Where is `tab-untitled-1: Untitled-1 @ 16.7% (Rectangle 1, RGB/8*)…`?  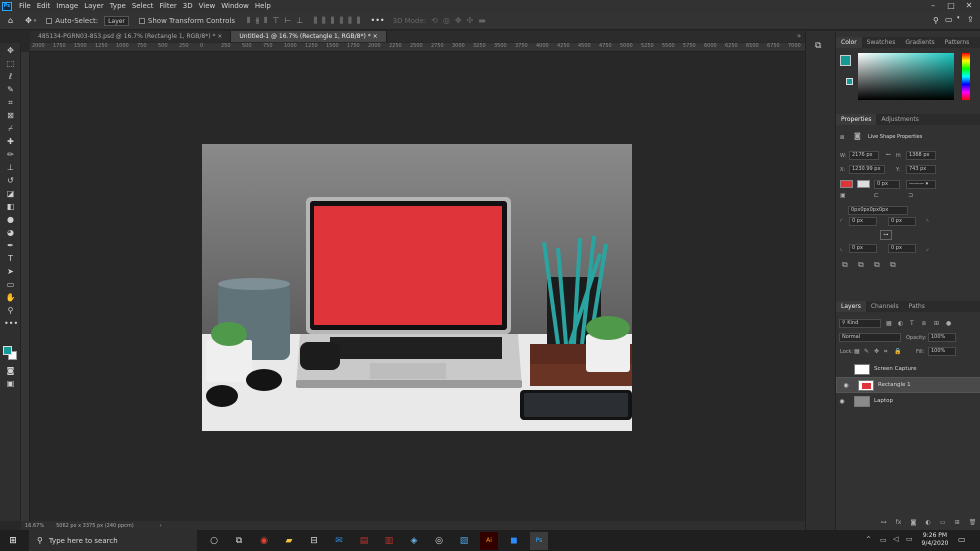 tab-untitled-1: Untitled-1 @ 16.7% (Rectangle 1, RGB/8*)… is located at coordinates (309, 36).